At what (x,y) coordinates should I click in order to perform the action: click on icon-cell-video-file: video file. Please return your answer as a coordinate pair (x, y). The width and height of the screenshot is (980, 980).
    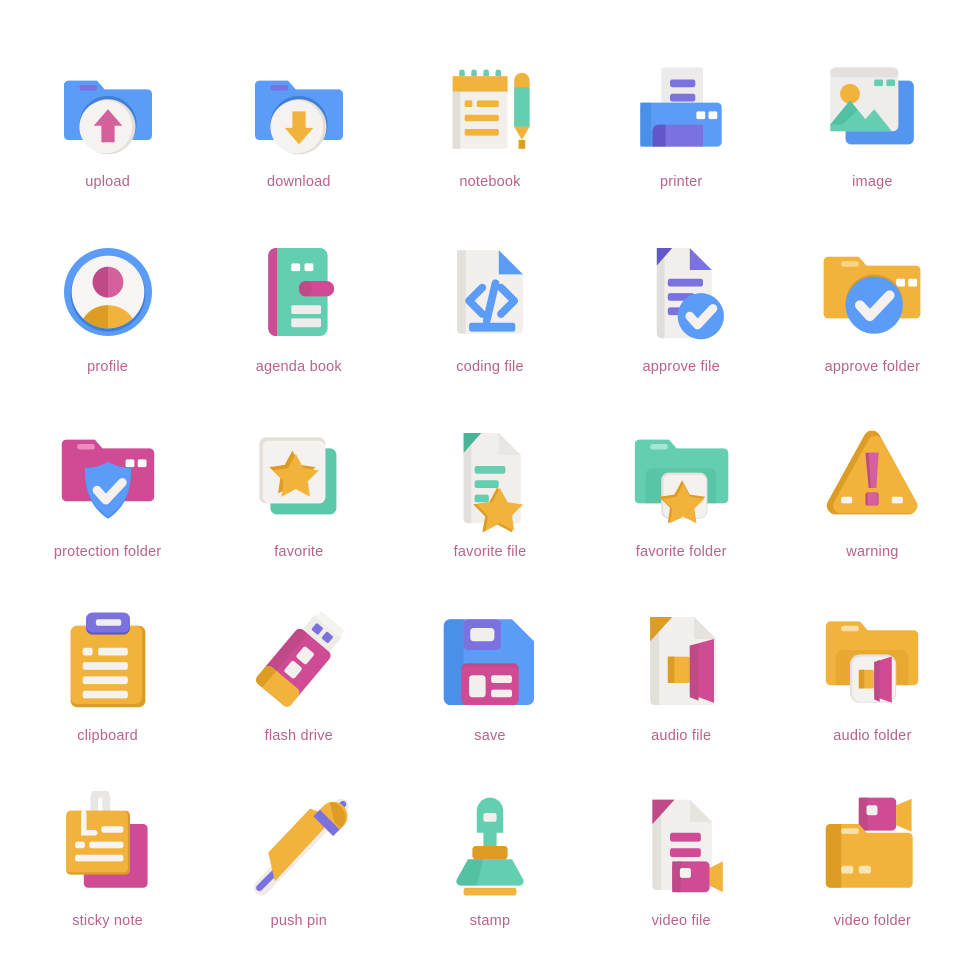
    Looking at the image, I should click on (681, 857).